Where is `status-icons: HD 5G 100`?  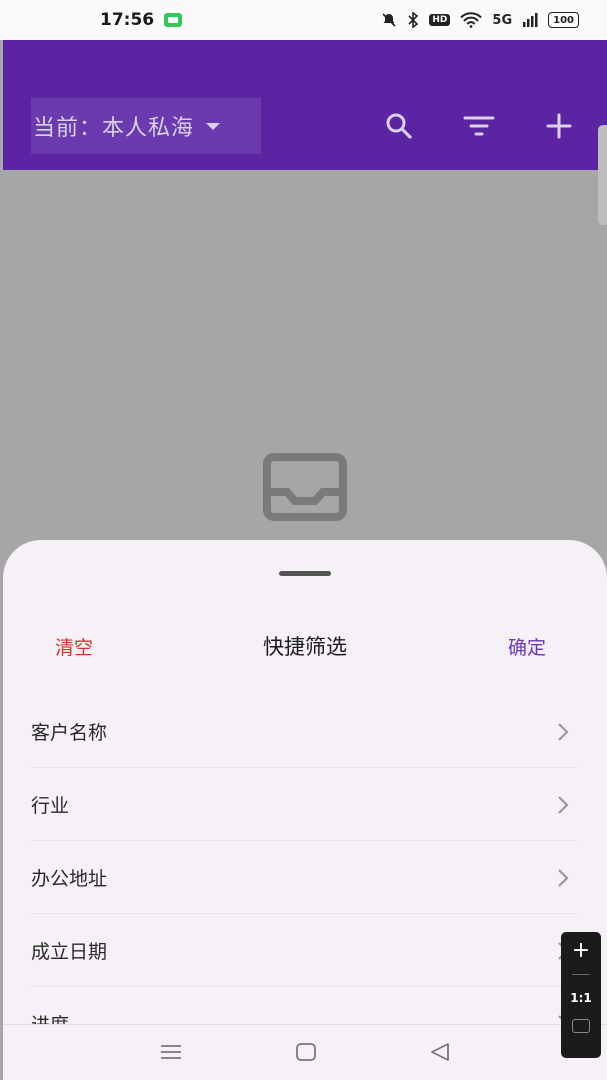
status-icons: HD 5G 100 is located at coordinates (480, 20).